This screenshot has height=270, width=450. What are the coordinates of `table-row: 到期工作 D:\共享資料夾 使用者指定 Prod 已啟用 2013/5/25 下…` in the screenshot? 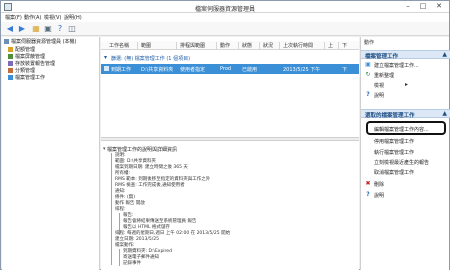 It's located at (230, 69).